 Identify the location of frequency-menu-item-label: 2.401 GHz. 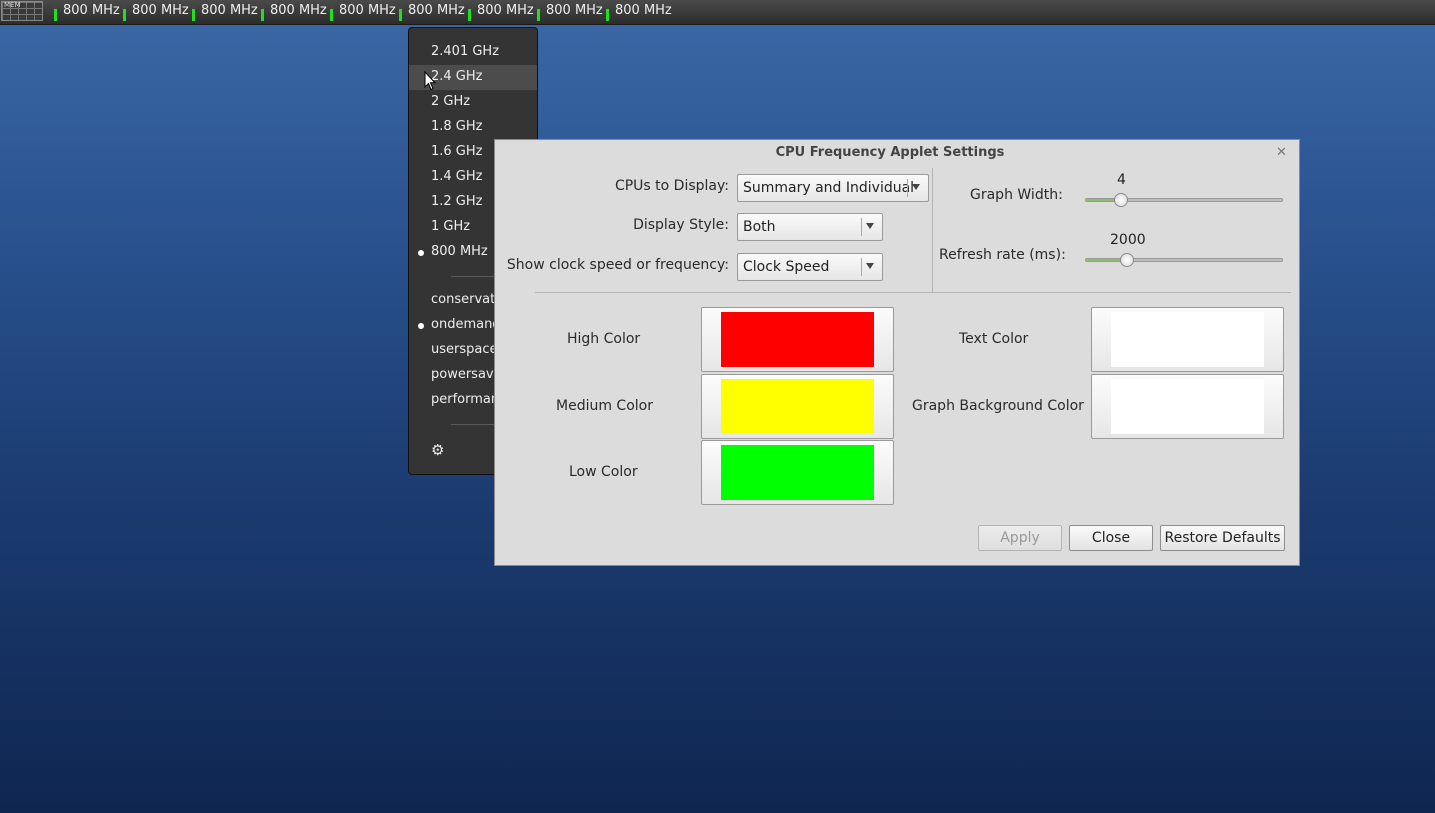
(465, 51).